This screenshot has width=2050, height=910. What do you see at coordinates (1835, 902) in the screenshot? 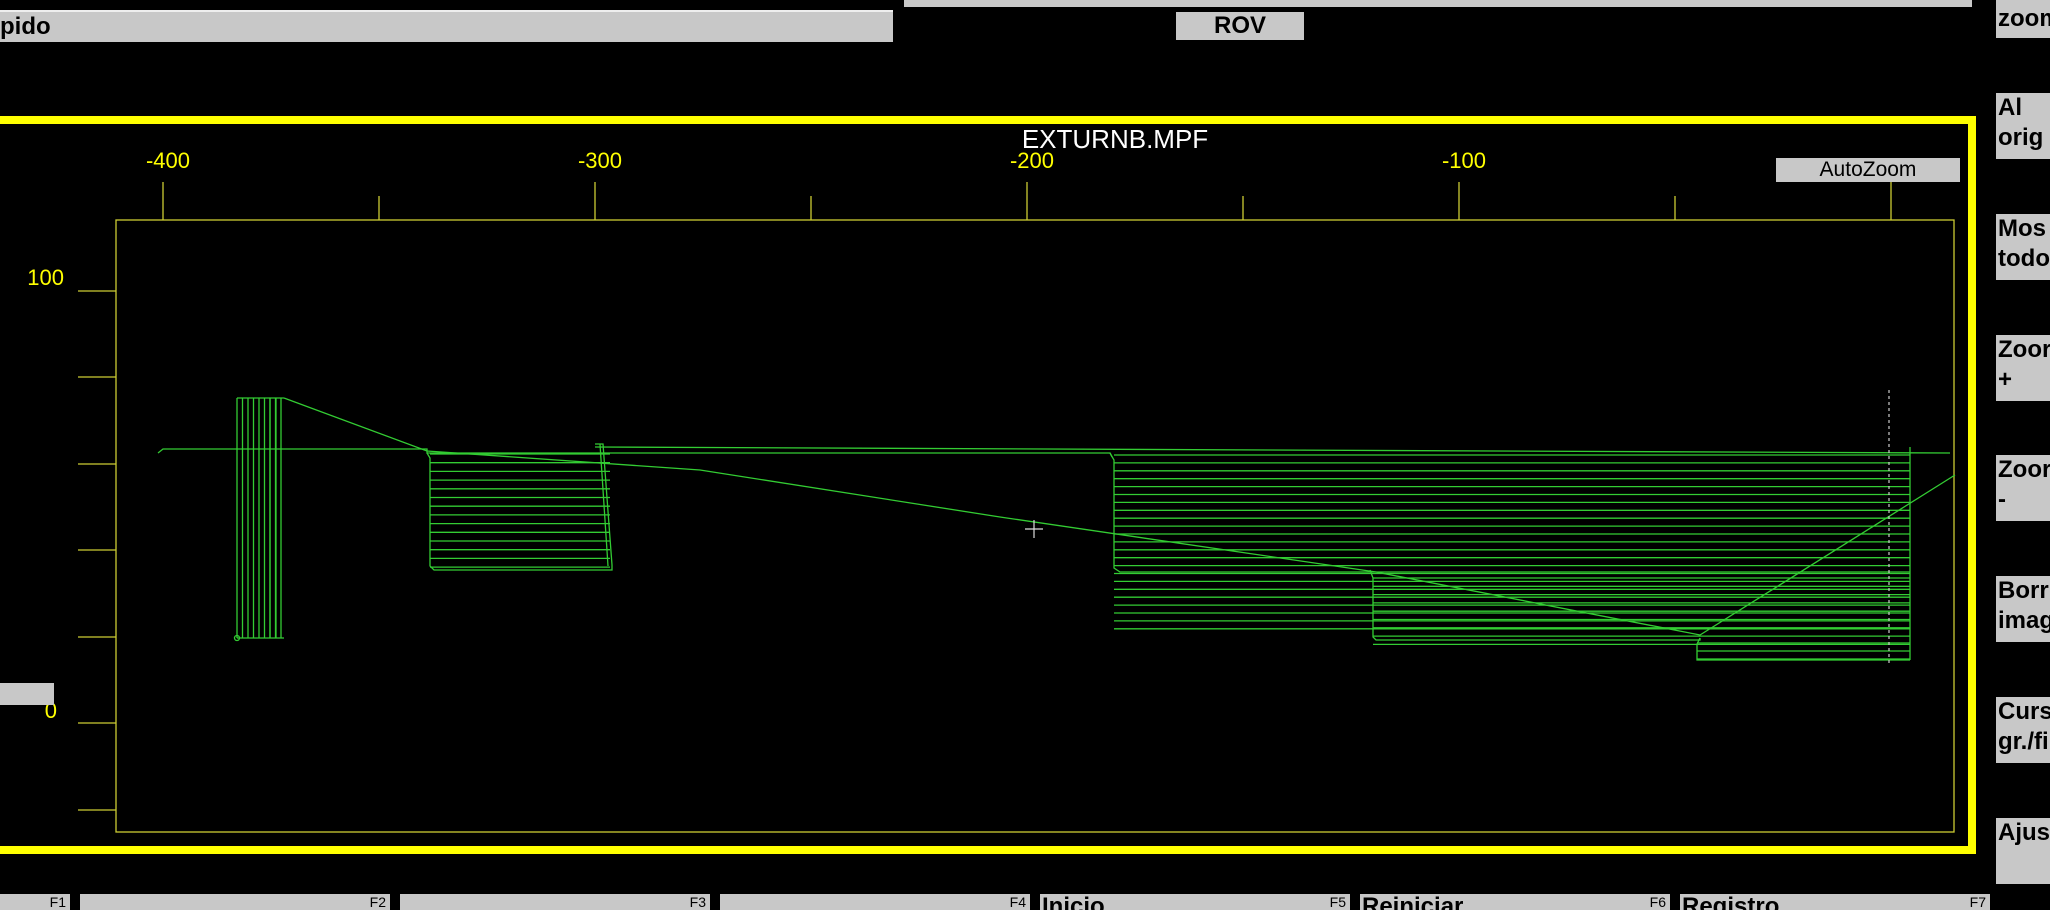
I see `softkey-f7-log: F7 Registro` at bounding box center [1835, 902].